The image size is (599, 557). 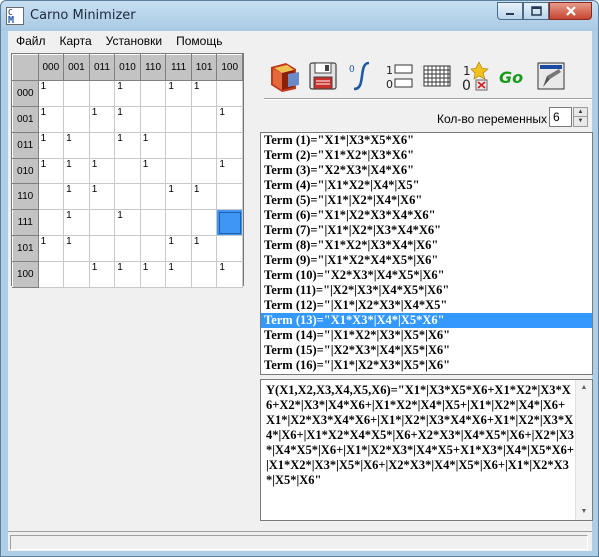 What do you see at coordinates (399, 76) in the screenshot?
I see `truth-list-button: 1 0` at bounding box center [399, 76].